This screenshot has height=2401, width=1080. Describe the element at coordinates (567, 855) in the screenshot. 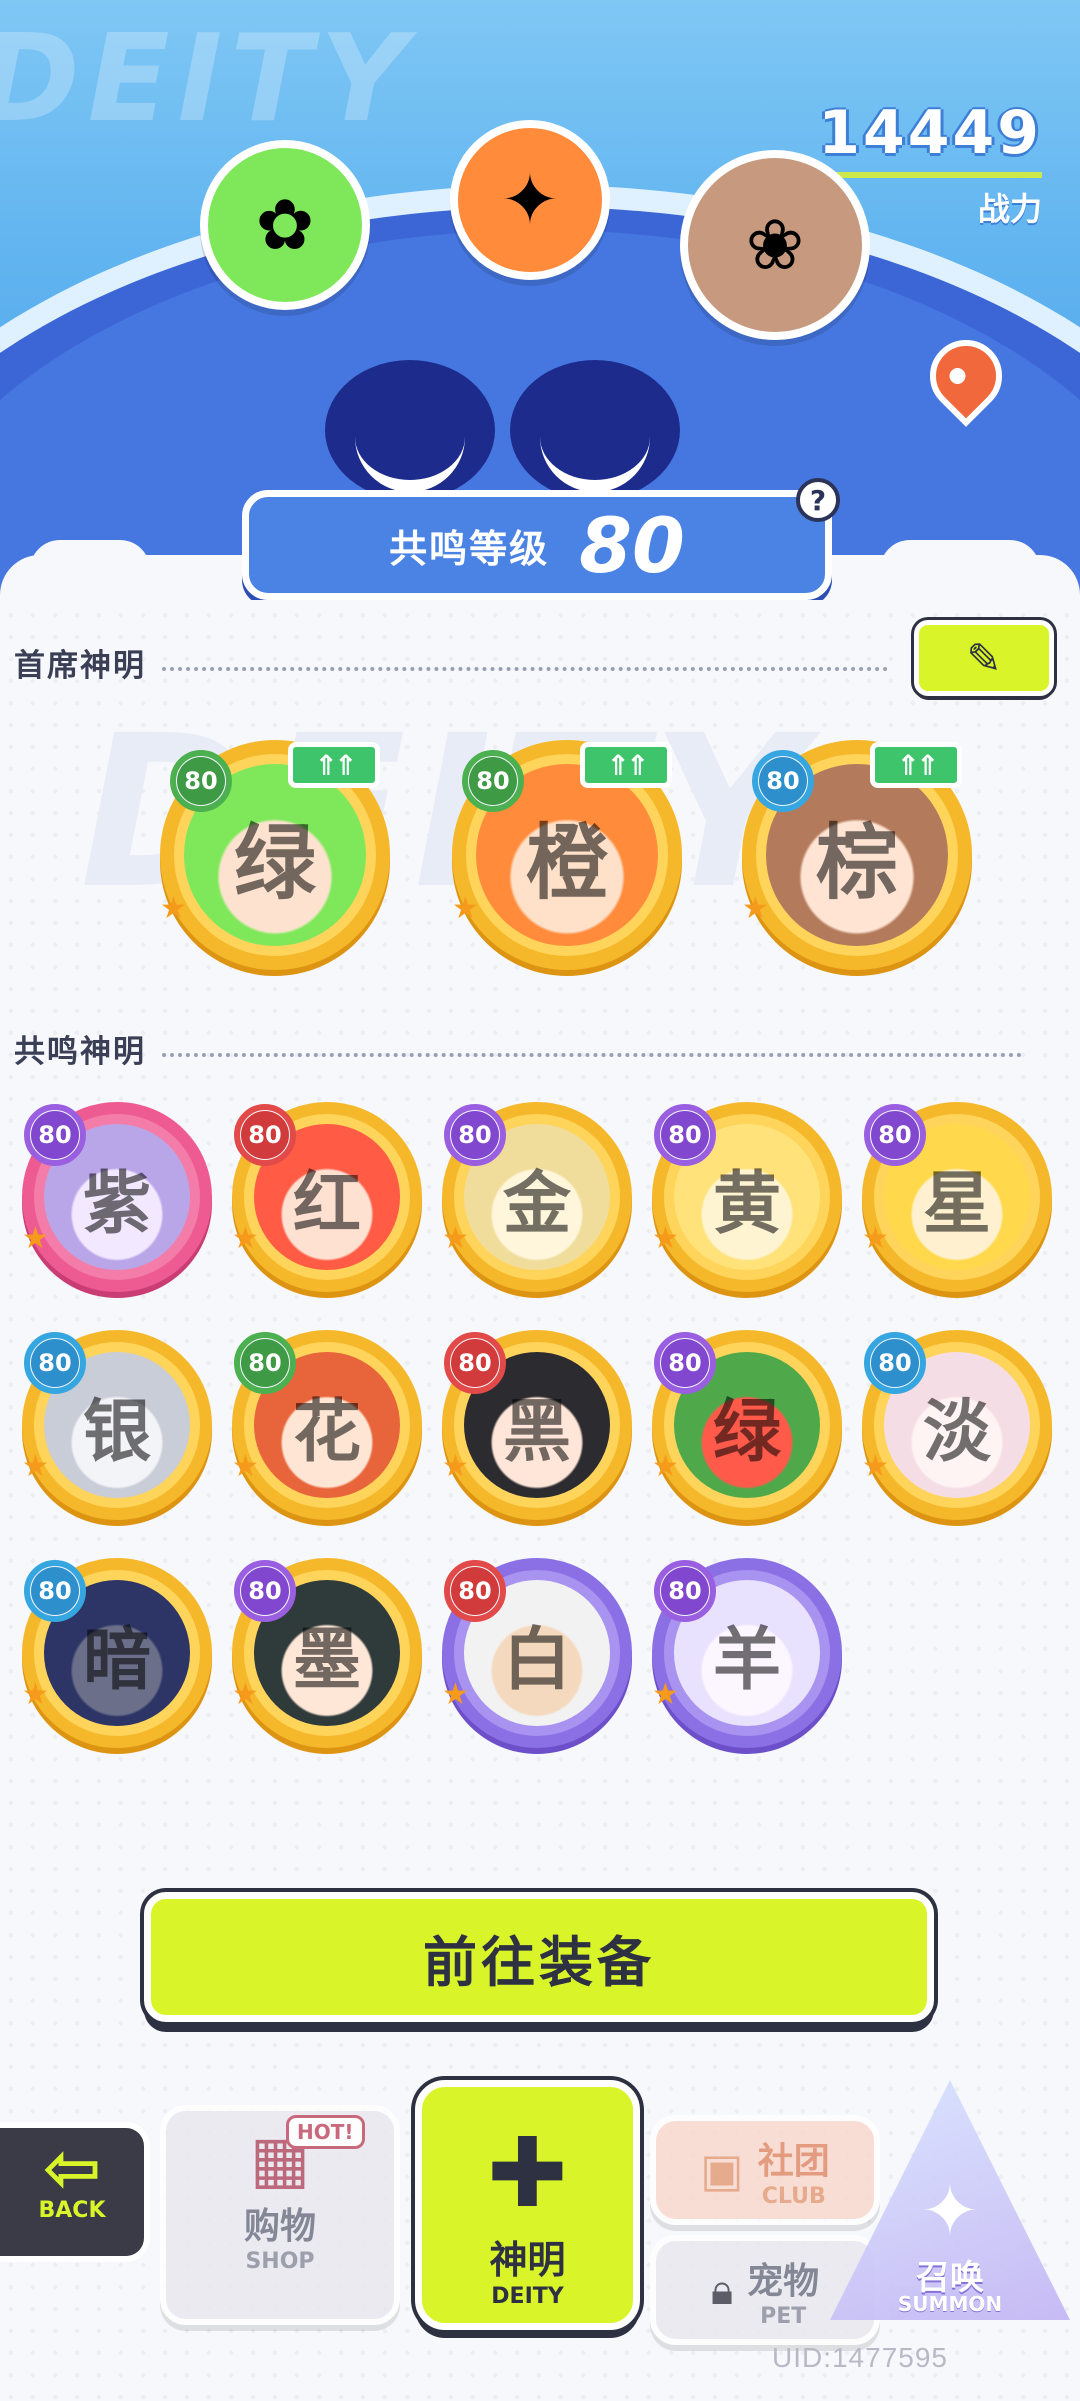

I see `chief-deity-2: 橙 80 ⇑⇑ ★` at that location.